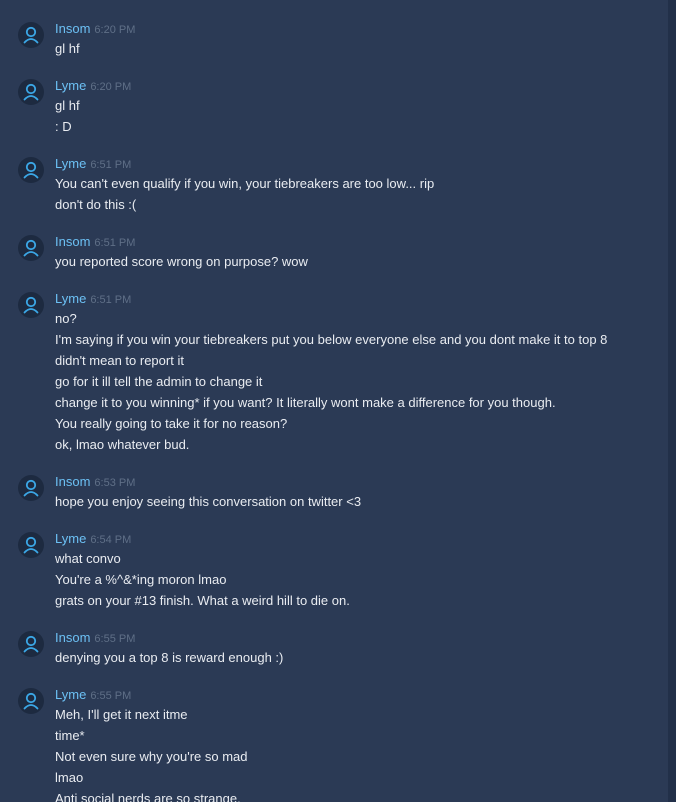 This screenshot has width=676, height=802. I want to click on message-text: Anti social nerds are so strange., so click(148, 796).